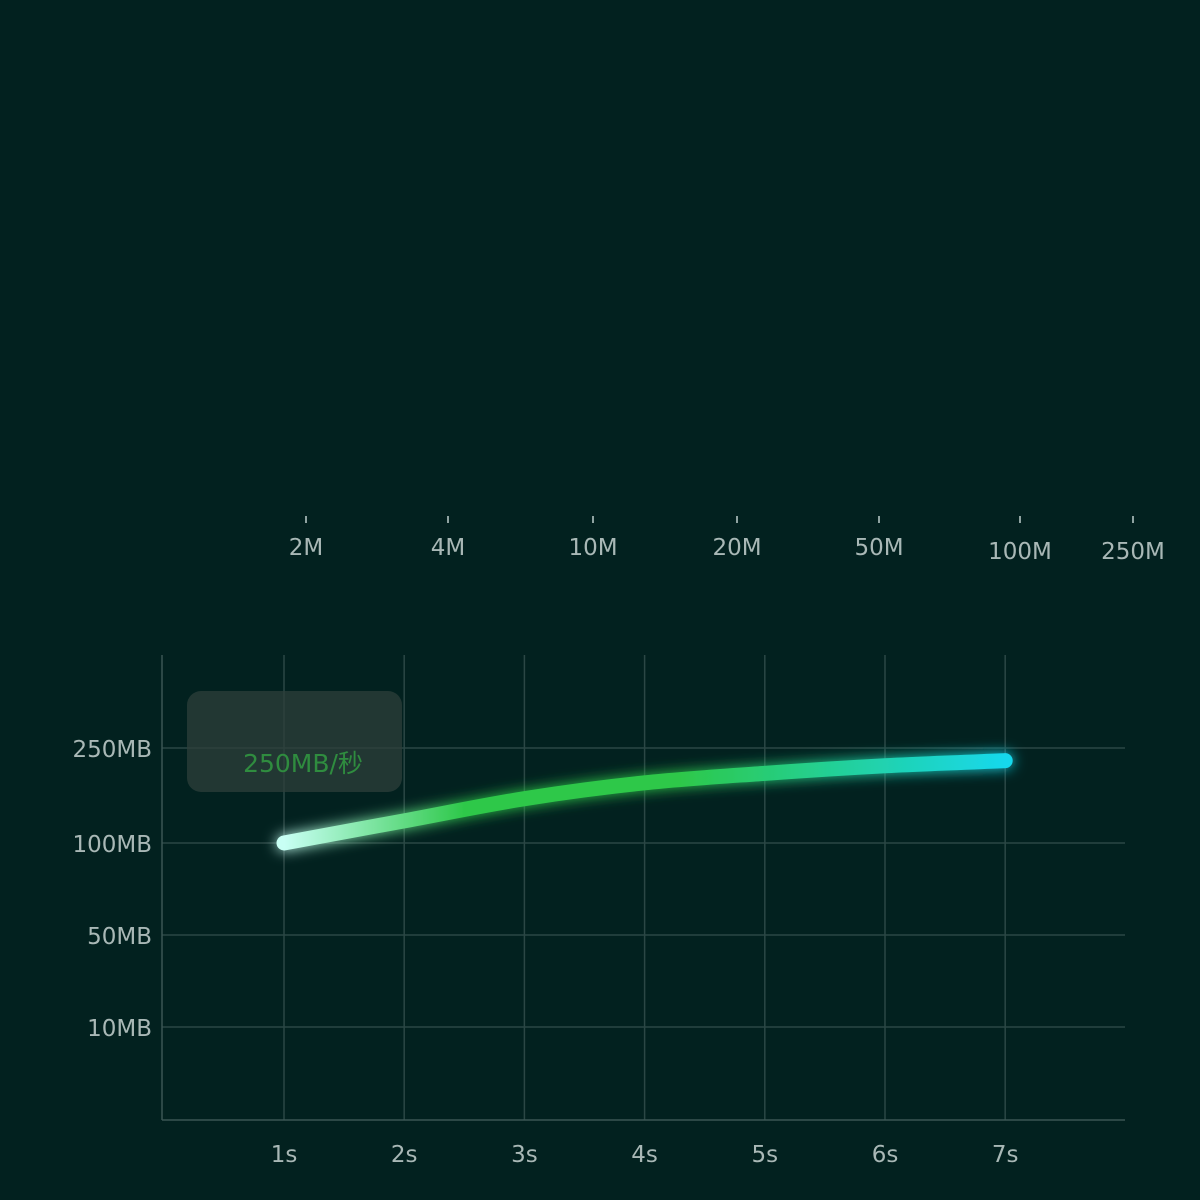 This screenshot has width=1200, height=1200. I want to click on x-ticks: 1s 2s 3s 4s 5s 6s 7s, so click(645, 1155).